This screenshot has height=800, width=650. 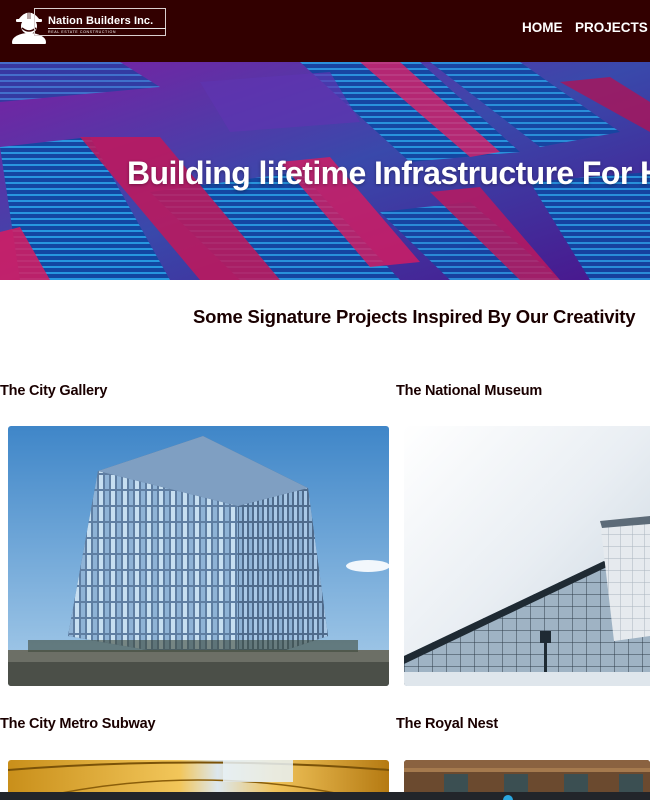 I want to click on project-title-national-museum: The National Museum, so click(x=469, y=391).